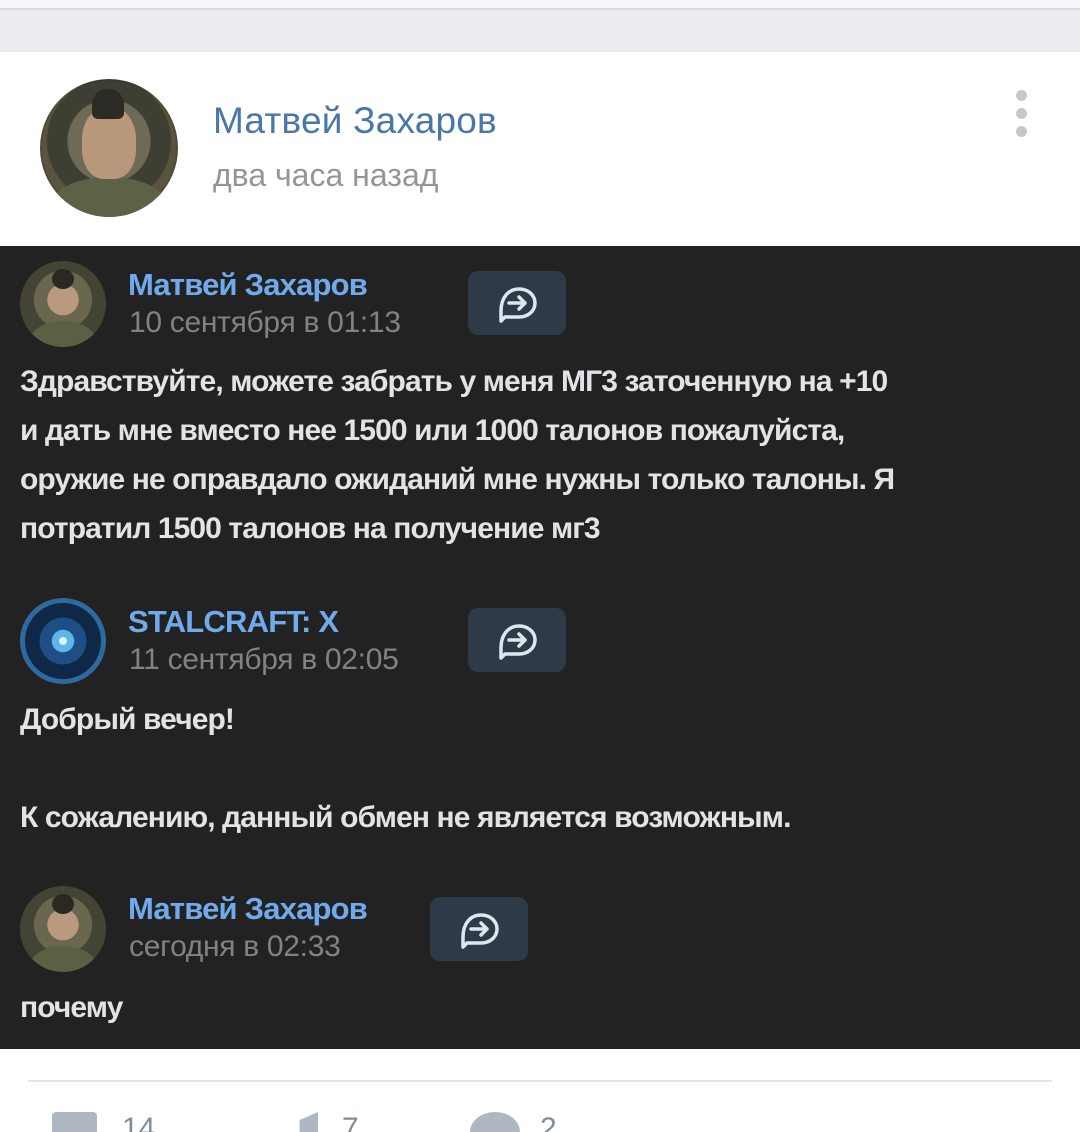  Describe the element at coordinates (525, 1120) in the screenshot. I see `like-button: 2` at that location.